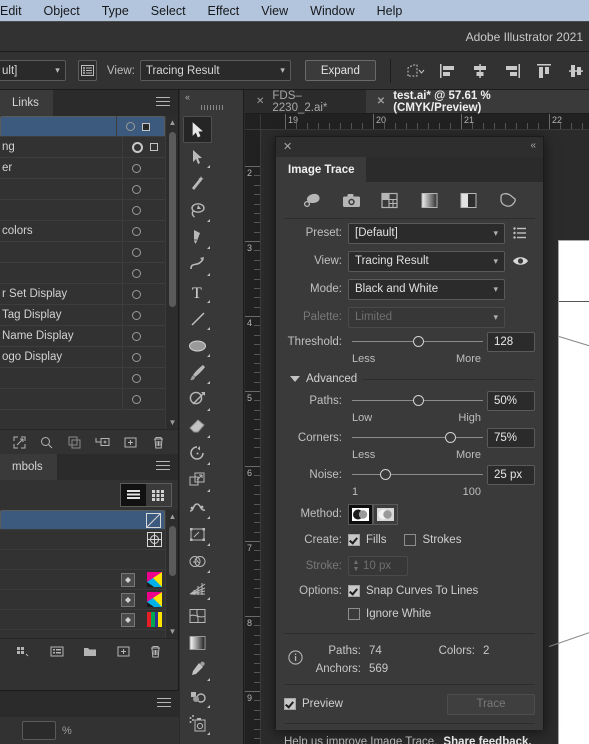 The height and width of the screenshot is (744, 589). What do you see at coordinates (23, 651) in the screenshot?
I see `swatch-libraries-icon` at bounding box center [23, 651].